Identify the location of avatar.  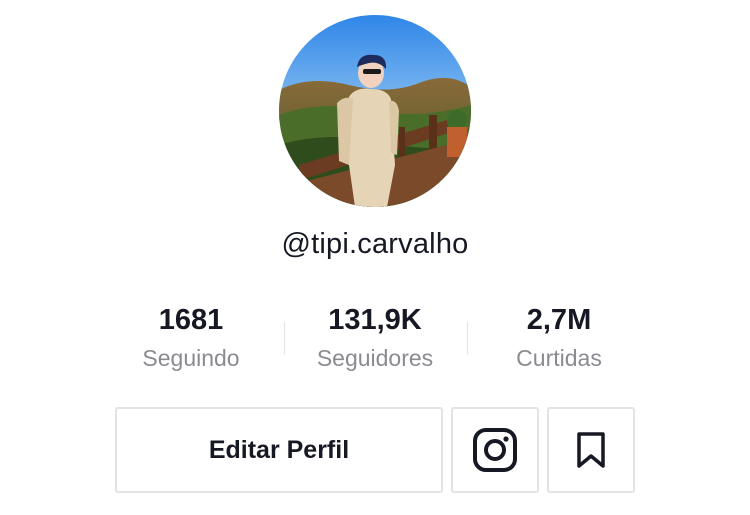
(375, 111).